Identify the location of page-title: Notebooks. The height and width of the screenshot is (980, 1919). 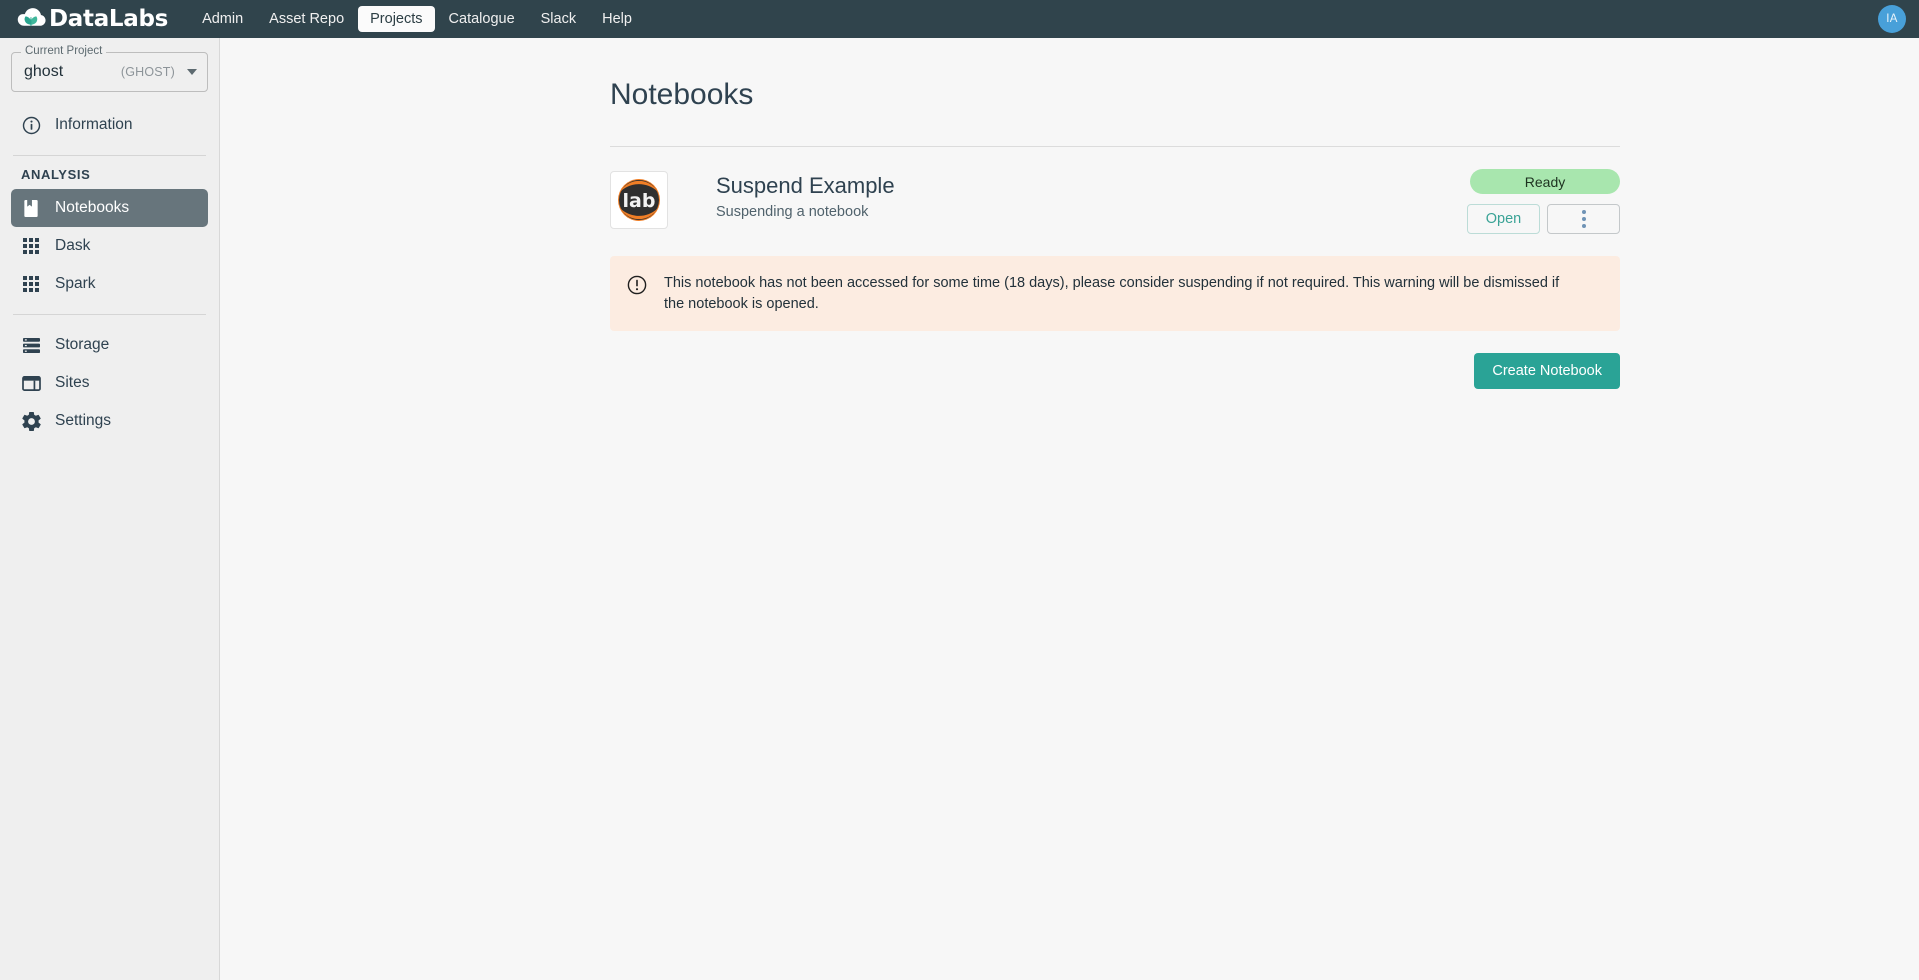
(682, 94).